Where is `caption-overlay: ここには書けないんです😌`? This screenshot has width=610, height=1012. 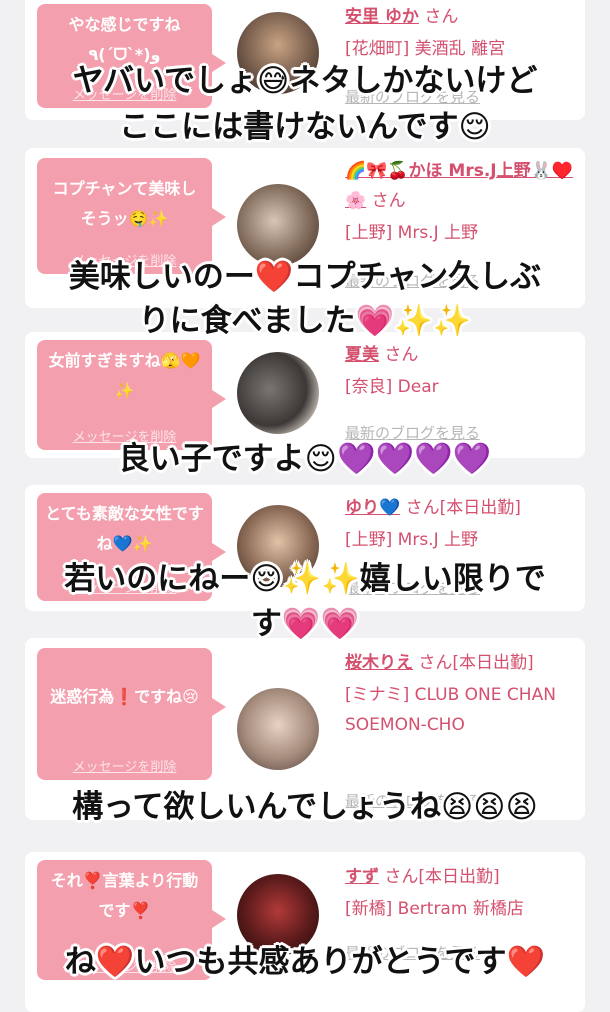
caption-overlay: ここには書けないんです😌 is located at coordinates (305, 127).